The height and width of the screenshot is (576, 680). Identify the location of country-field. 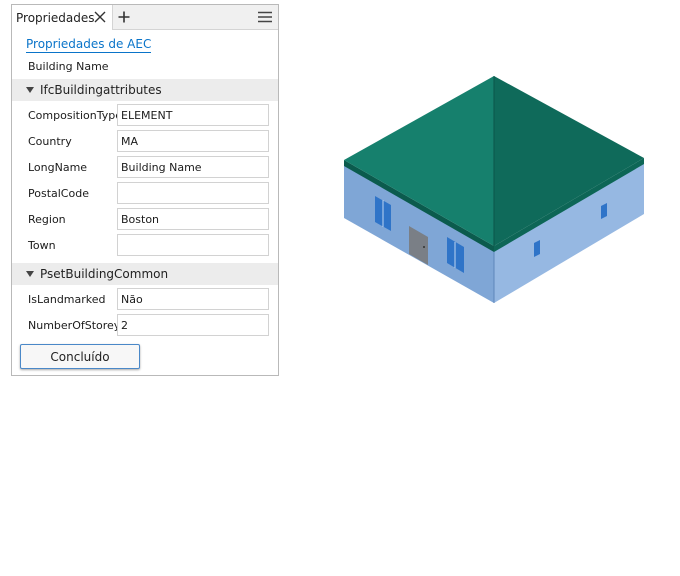
(193, 141).